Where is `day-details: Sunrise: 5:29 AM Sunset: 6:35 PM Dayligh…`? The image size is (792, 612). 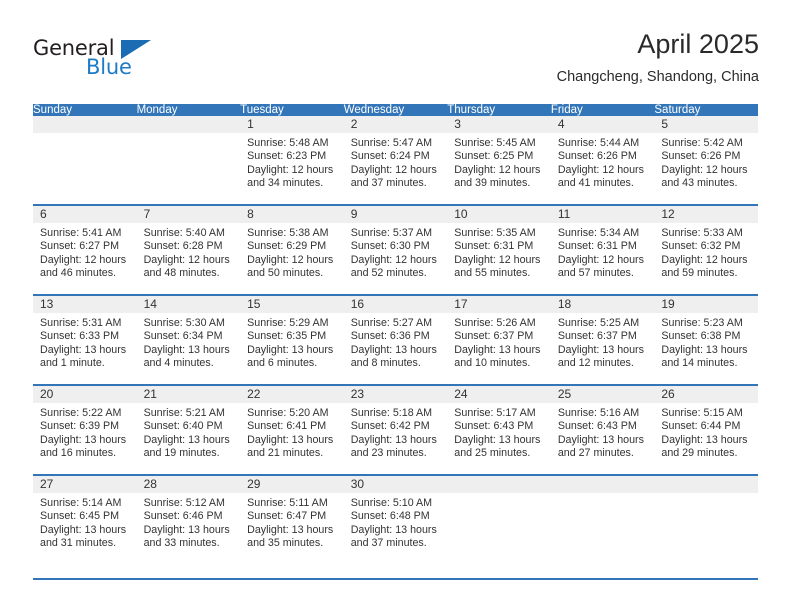 day-details: Sunrise: 5:29 AM Sunset: 6:35 PM Dayligh… is located at coordinates (292, 341).